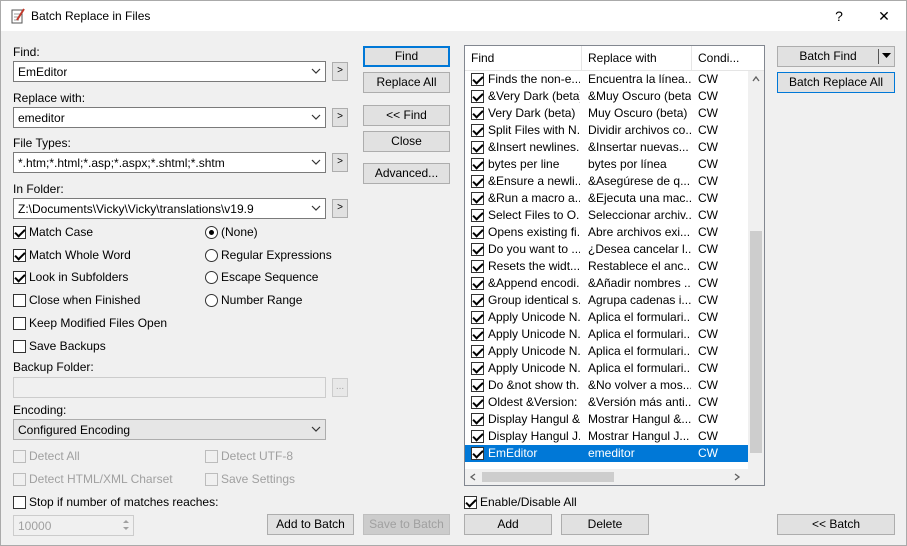 The image size is (907, 546). I want to click on table-row: Very Dark (beta) Muy Oscuro (beta) CW, so click(606, 113).